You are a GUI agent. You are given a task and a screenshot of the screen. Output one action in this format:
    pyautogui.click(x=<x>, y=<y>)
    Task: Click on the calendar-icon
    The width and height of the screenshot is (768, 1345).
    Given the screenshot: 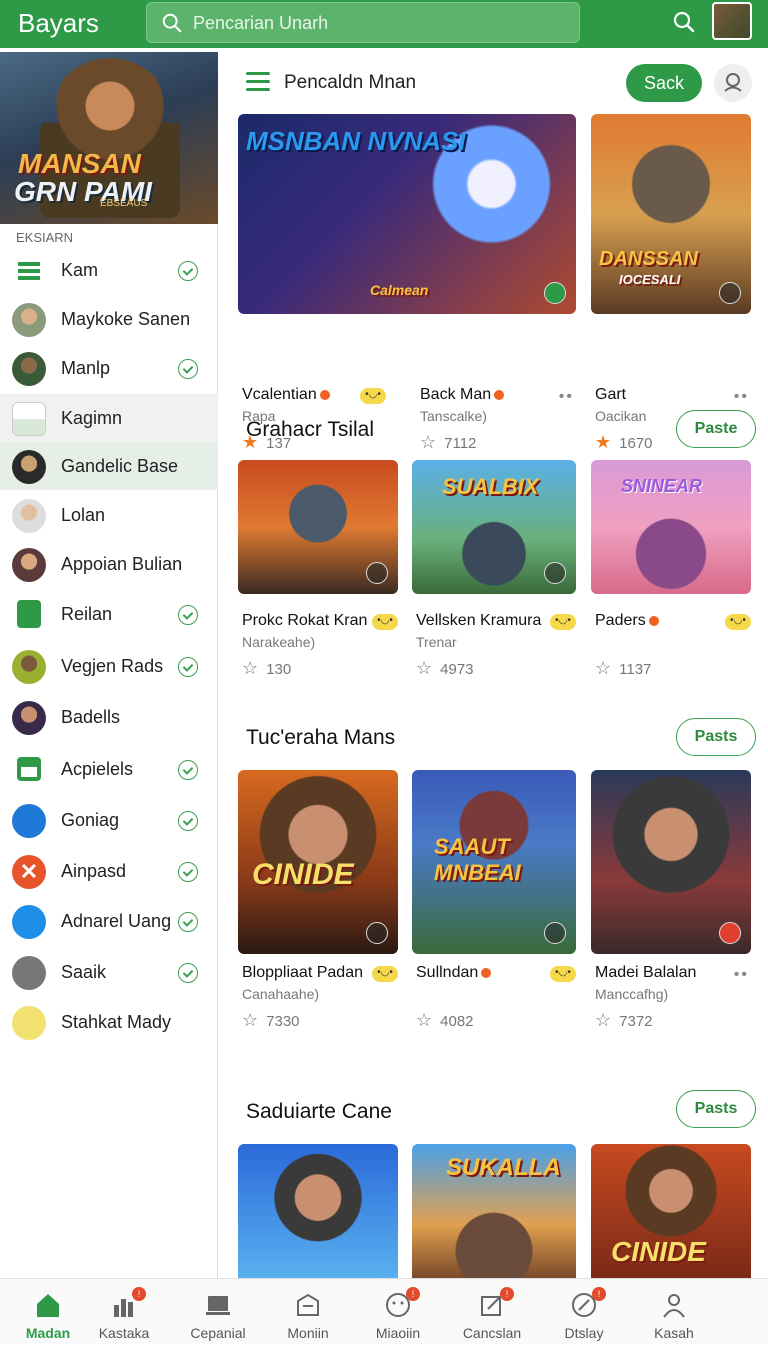 What is the action you would take?
    pyautogui.click(x=29, y=769)
    